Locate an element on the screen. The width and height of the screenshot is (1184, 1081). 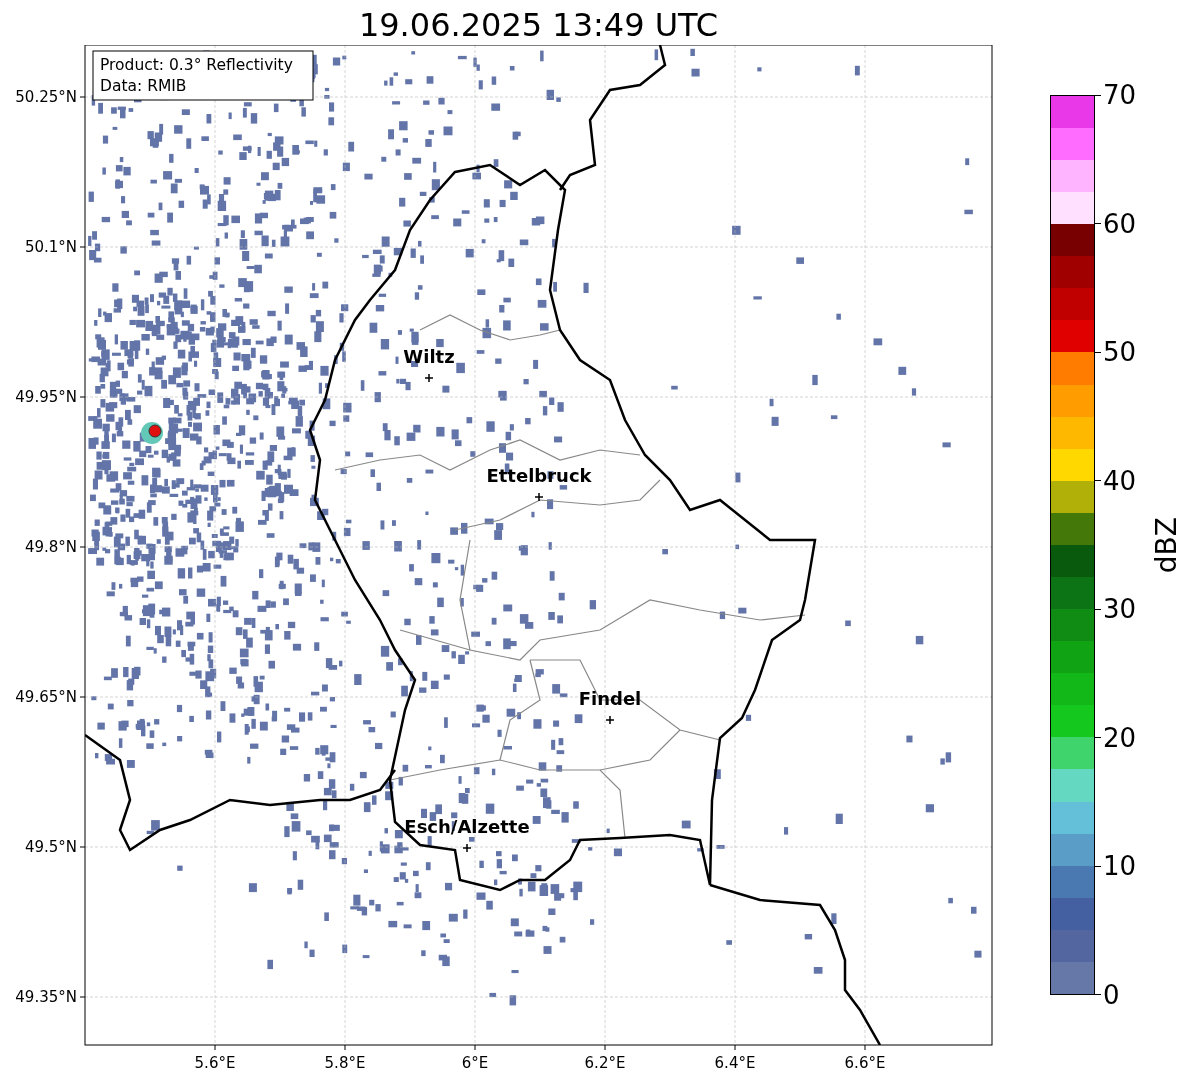
longitude-label: 6.2°E is located at coordinates (605, 1063).